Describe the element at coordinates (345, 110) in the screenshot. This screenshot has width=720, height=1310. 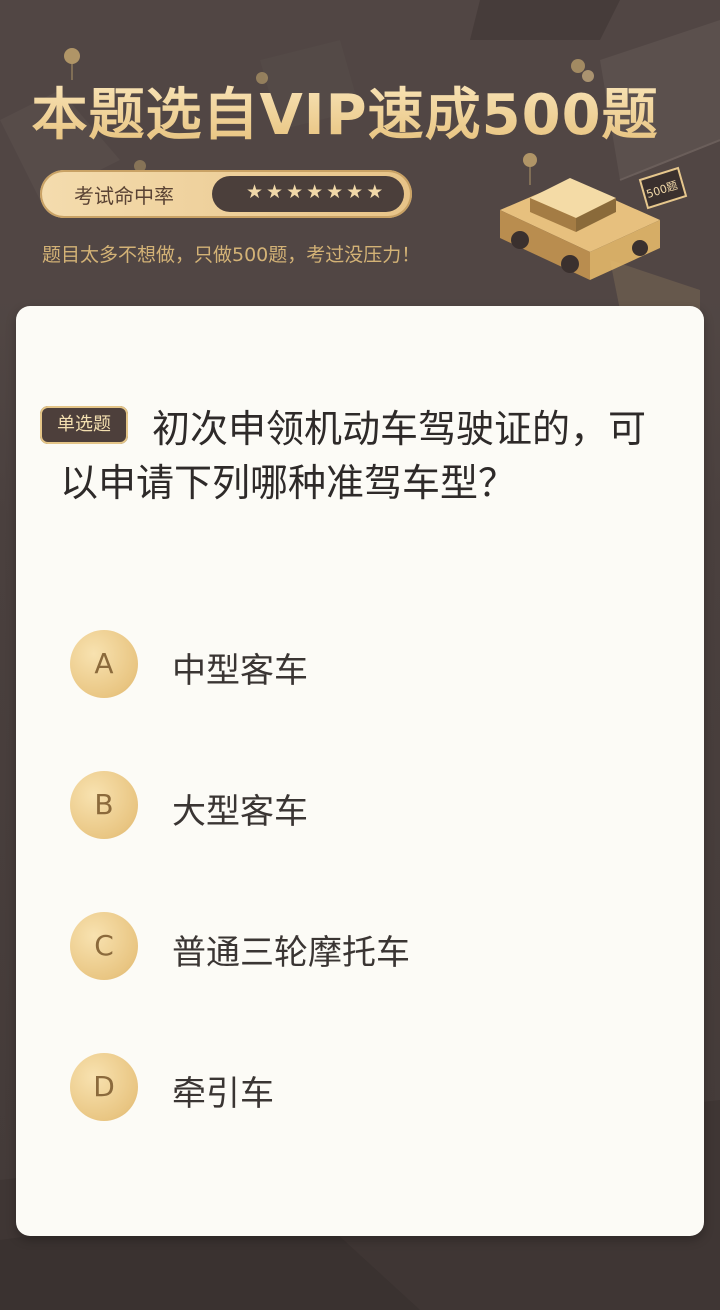
I see `banner-title: 本题选自VIP速成500题` at that location.